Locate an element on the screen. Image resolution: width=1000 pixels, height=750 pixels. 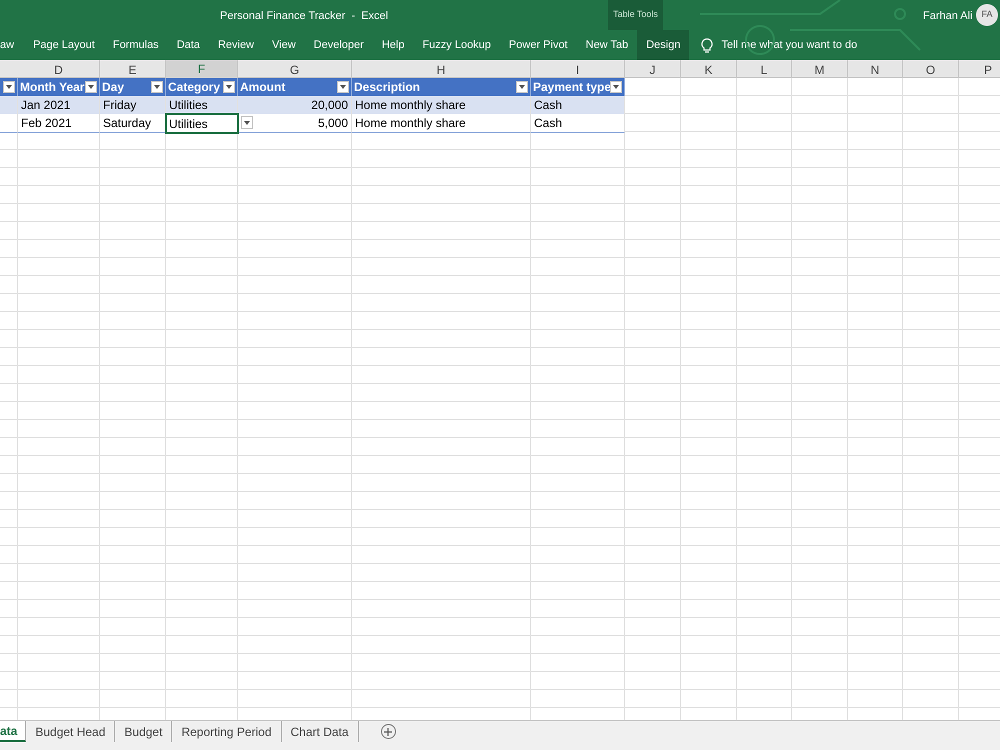
cell-dropdown-button is located at coordinates (247, 122).